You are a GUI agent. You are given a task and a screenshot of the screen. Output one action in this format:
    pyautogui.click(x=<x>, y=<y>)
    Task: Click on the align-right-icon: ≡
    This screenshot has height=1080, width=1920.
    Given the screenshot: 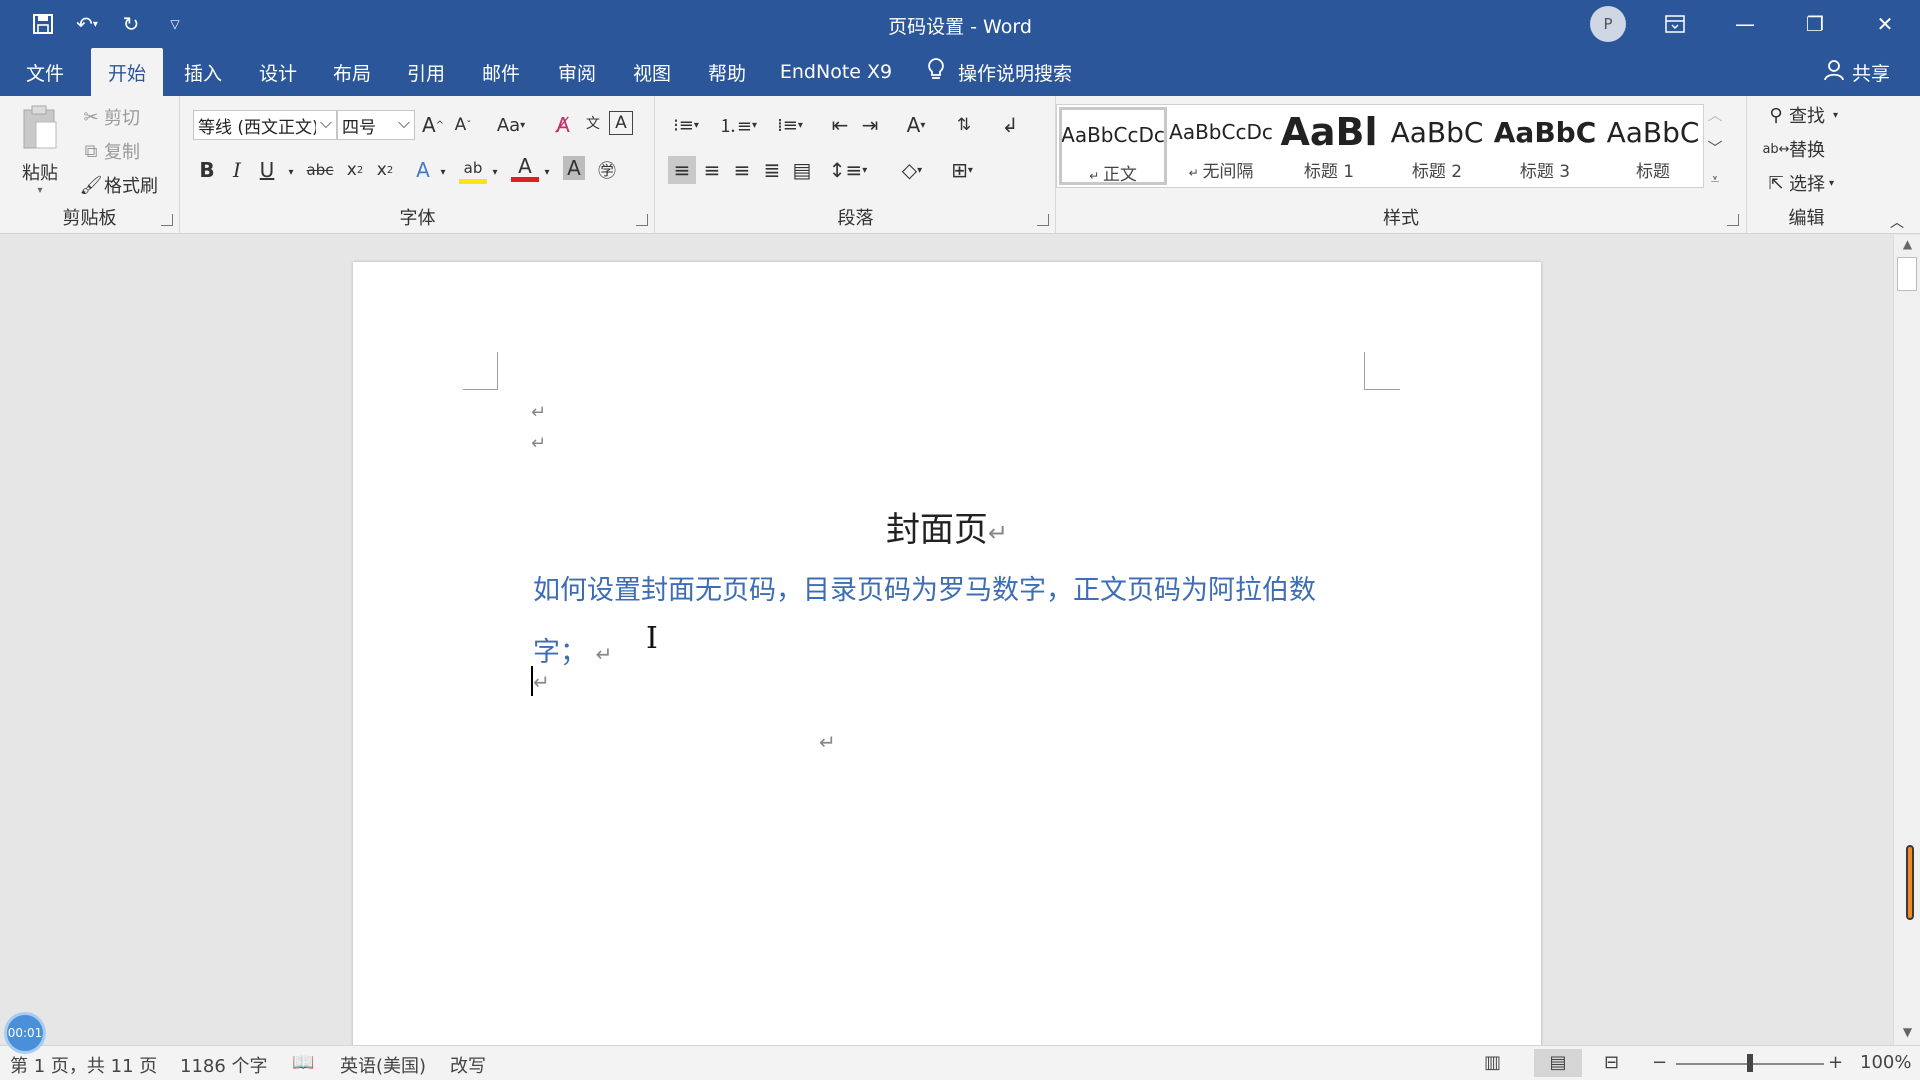 What is the action you would take?
    pyautogui.click(x=742, y=170)
    